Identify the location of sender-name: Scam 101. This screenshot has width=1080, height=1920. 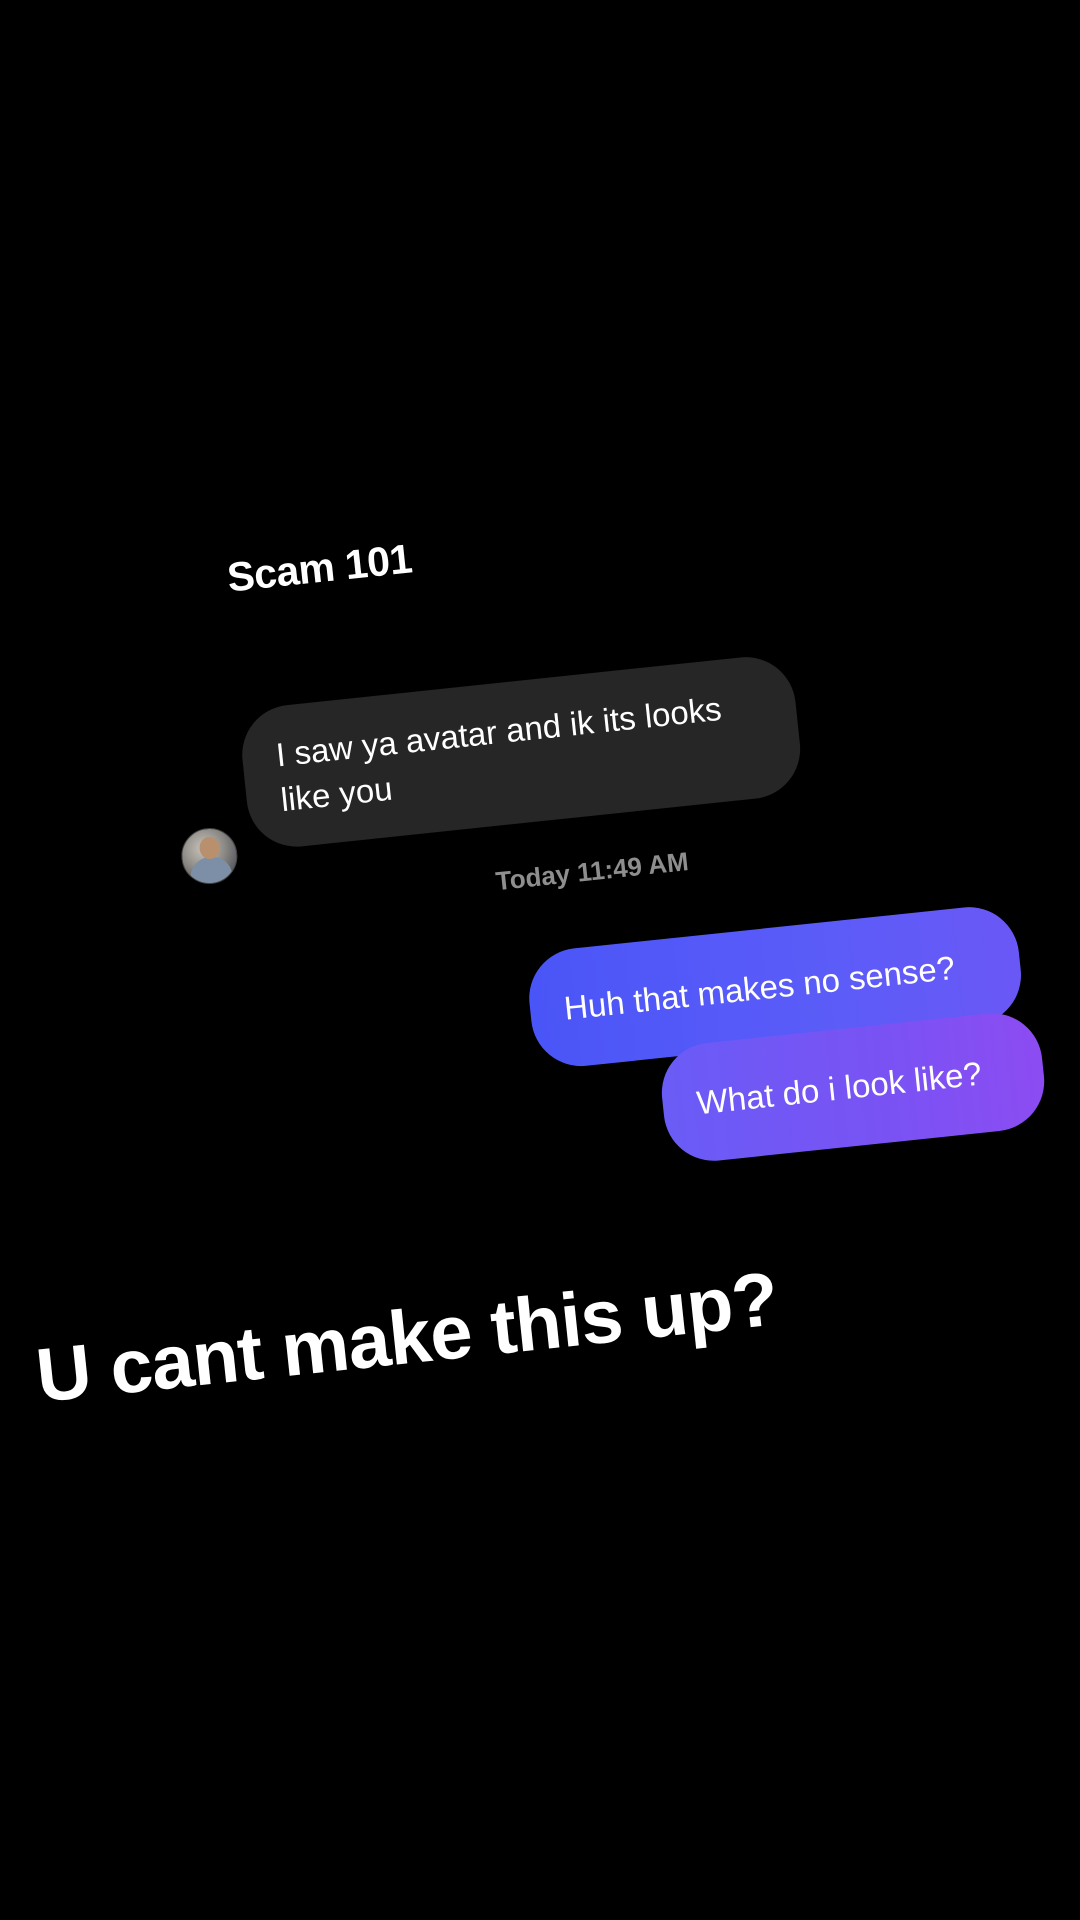
(319, 568).